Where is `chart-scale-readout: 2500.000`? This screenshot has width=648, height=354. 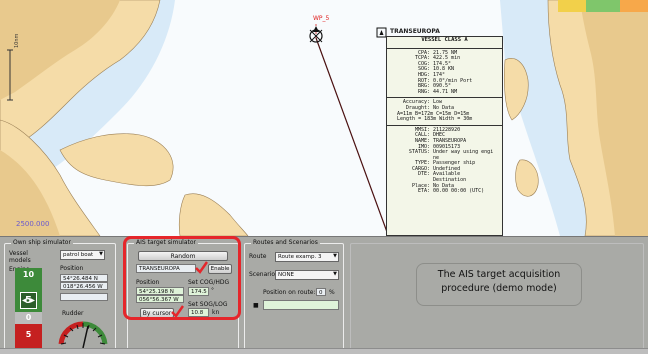 chart-scale-readout: 2500.000 is located at coordinates (33, 224).